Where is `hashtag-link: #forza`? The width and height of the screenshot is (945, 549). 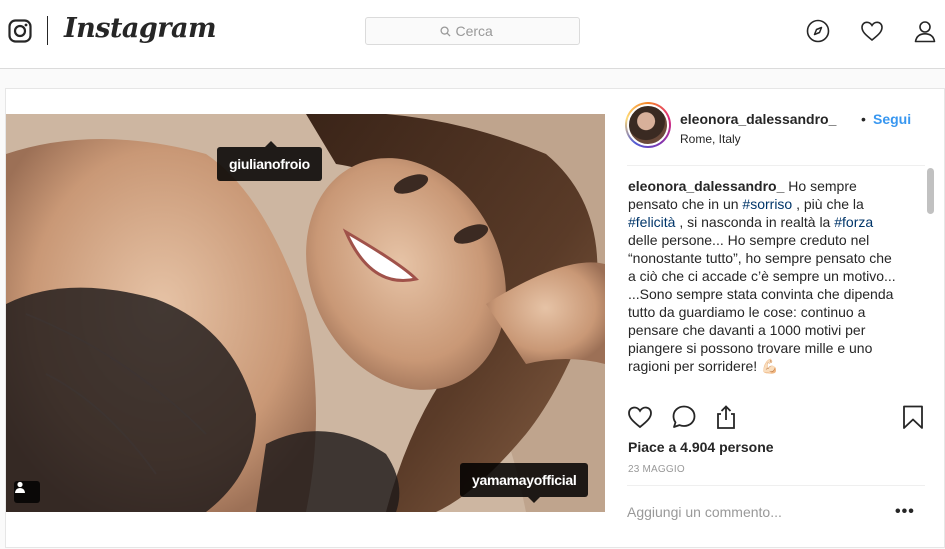 hashtag-link: #forza is located at coordinates (853, 222).